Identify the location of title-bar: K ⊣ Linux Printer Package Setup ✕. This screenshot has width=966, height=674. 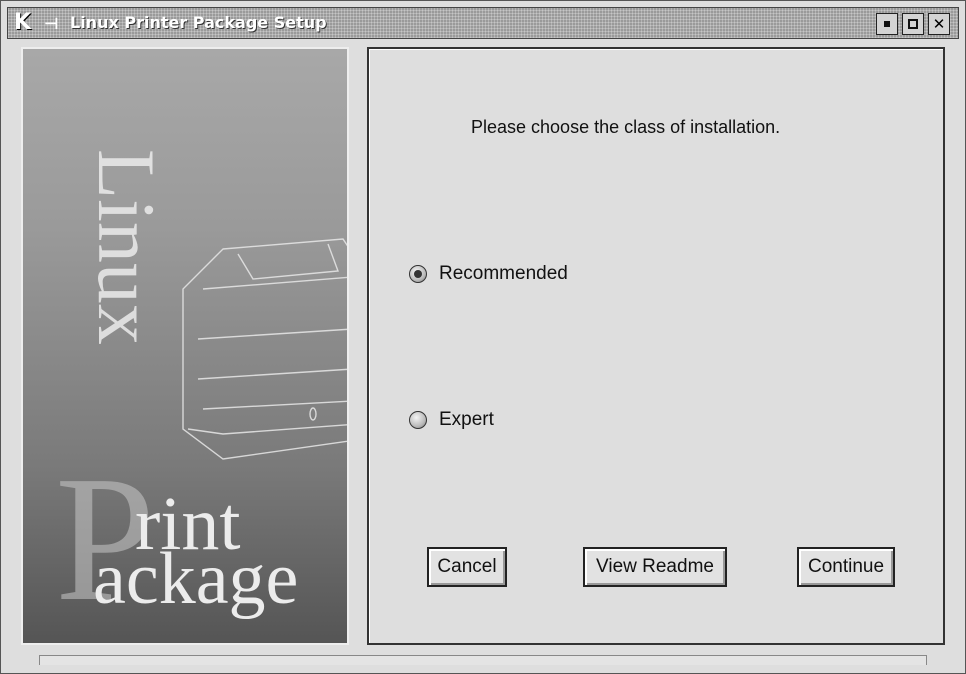
(483, 23).